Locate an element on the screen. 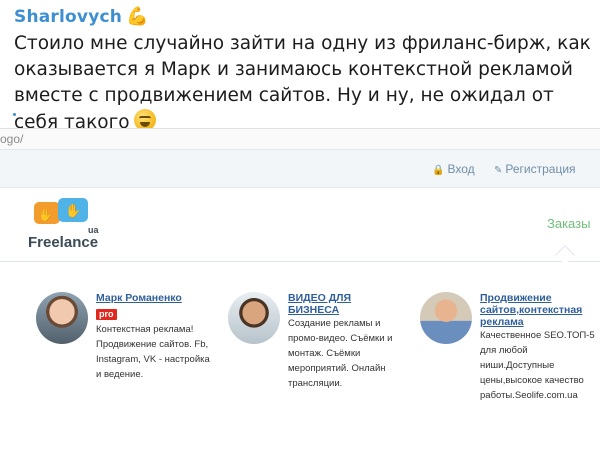  url-text: ogo/ is located at coordinates (12, 139).